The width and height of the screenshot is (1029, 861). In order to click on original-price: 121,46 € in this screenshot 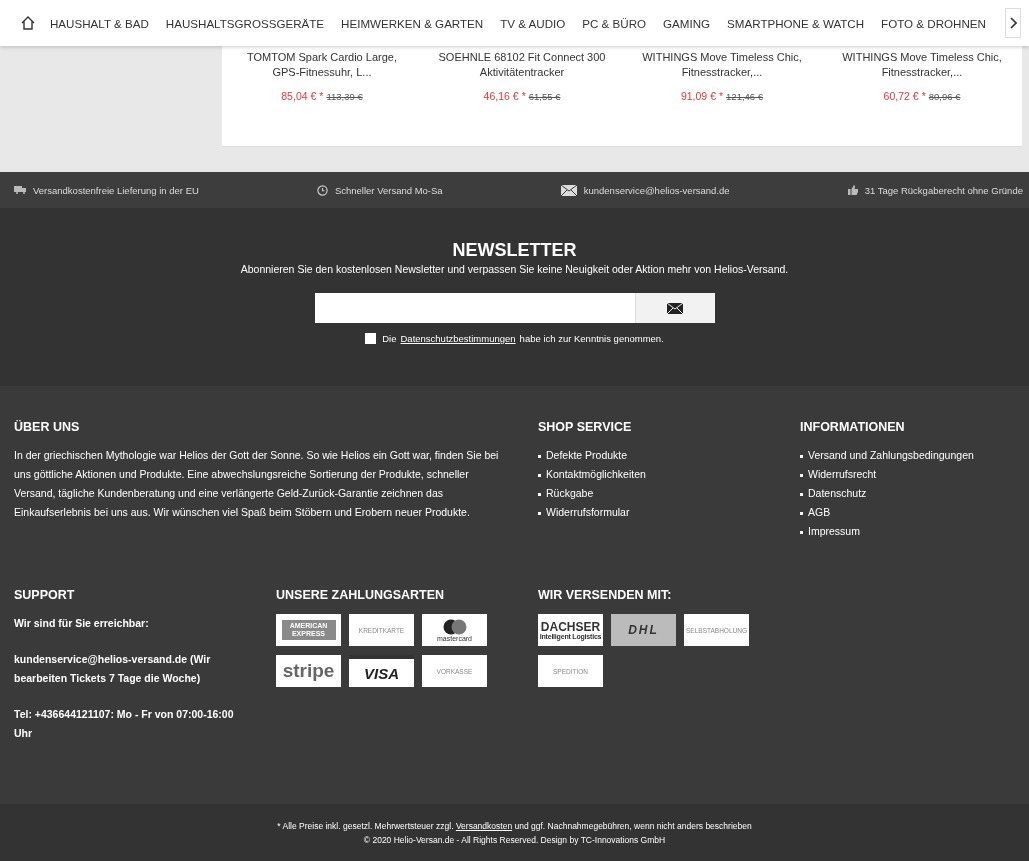, I will do `click(745, 96)`.